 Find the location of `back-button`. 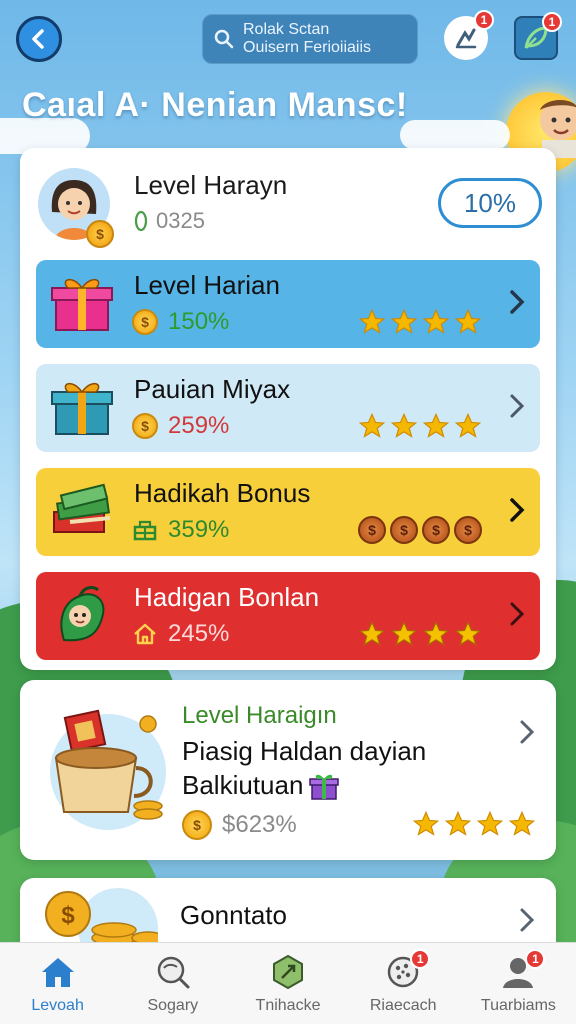

back-button is located at coordinates (39, 39).